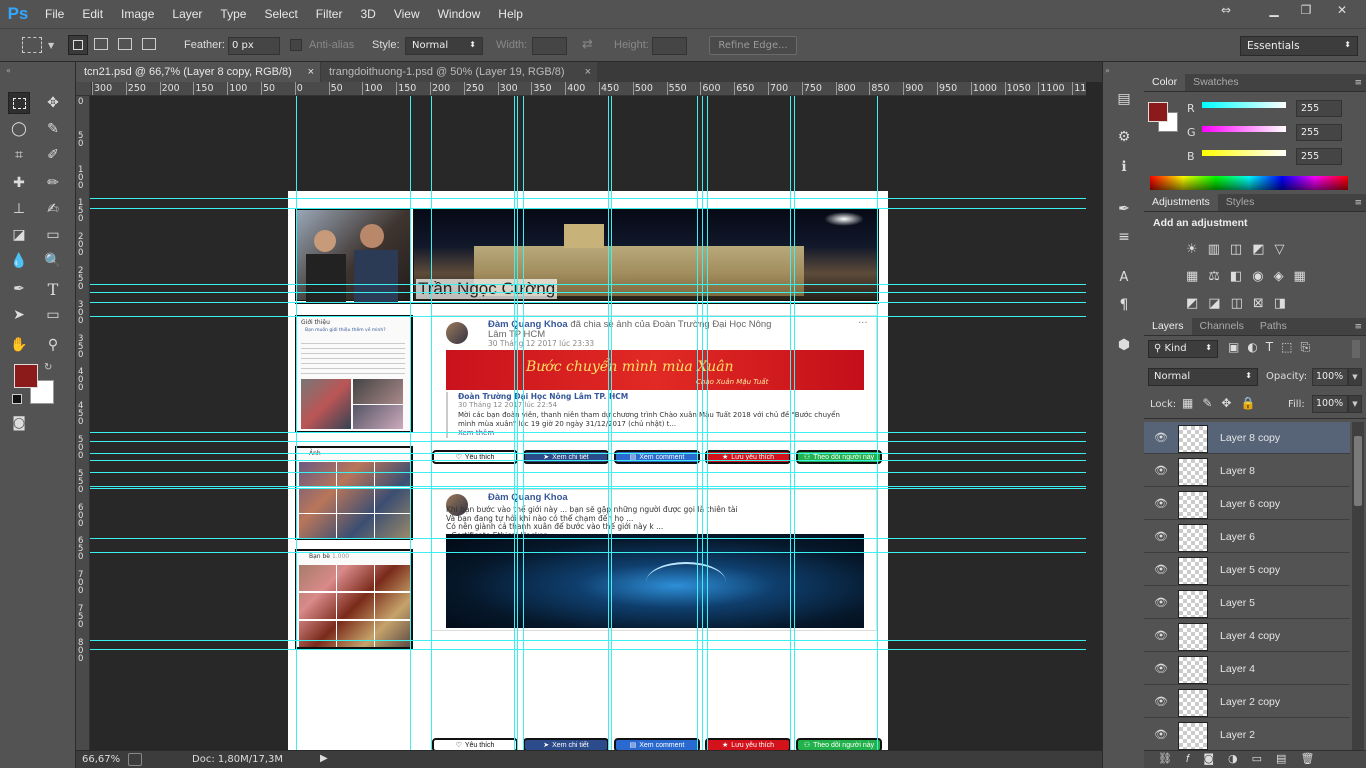 The image size is (1366, 768). I want to click on zoom-tool-icon: ⚲, so click(53, 345).